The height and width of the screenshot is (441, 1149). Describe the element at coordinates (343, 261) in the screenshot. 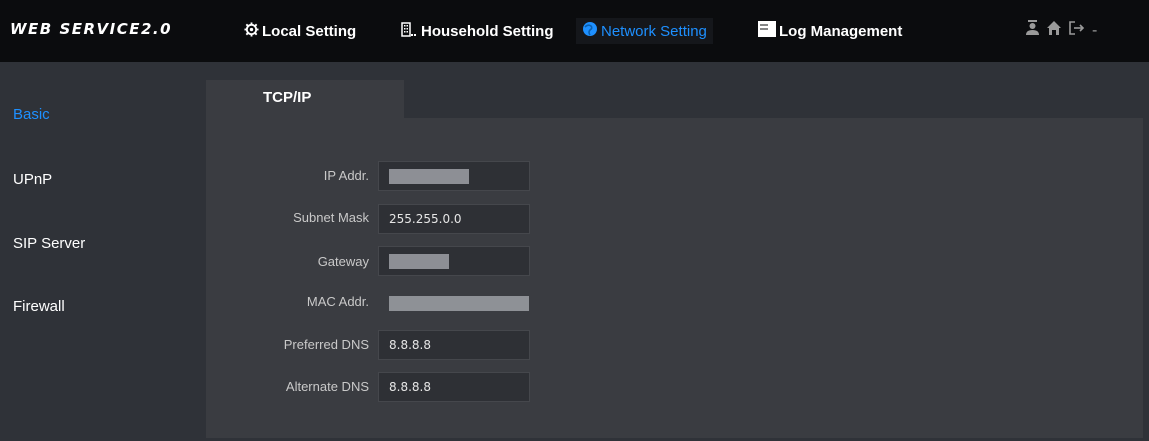

I see `gateway-label: Gateway` at that location.